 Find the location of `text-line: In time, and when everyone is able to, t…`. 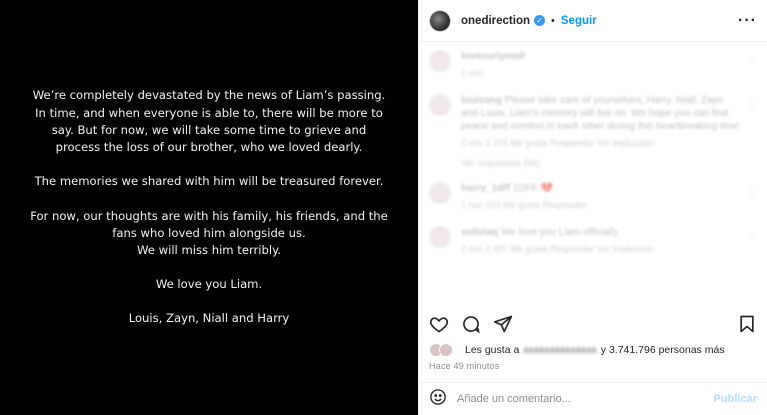

text-line: In time, and when everyone is able to, t… is located at coordinates (209, 112).